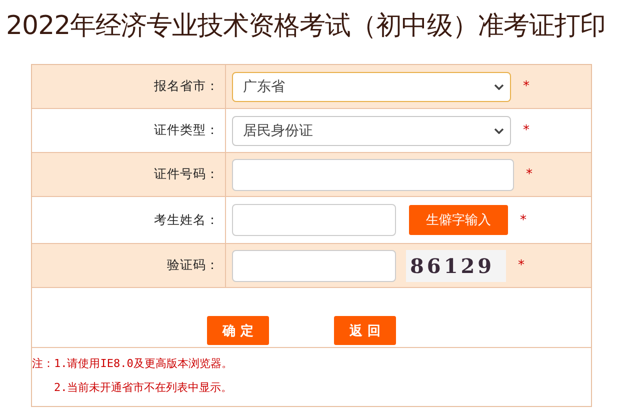 The width and height of the screenshot is (621, 408). I want to click on page-title: 2022年经济专业技术资格考试（初中级）准考证打印, so click(306, 26).